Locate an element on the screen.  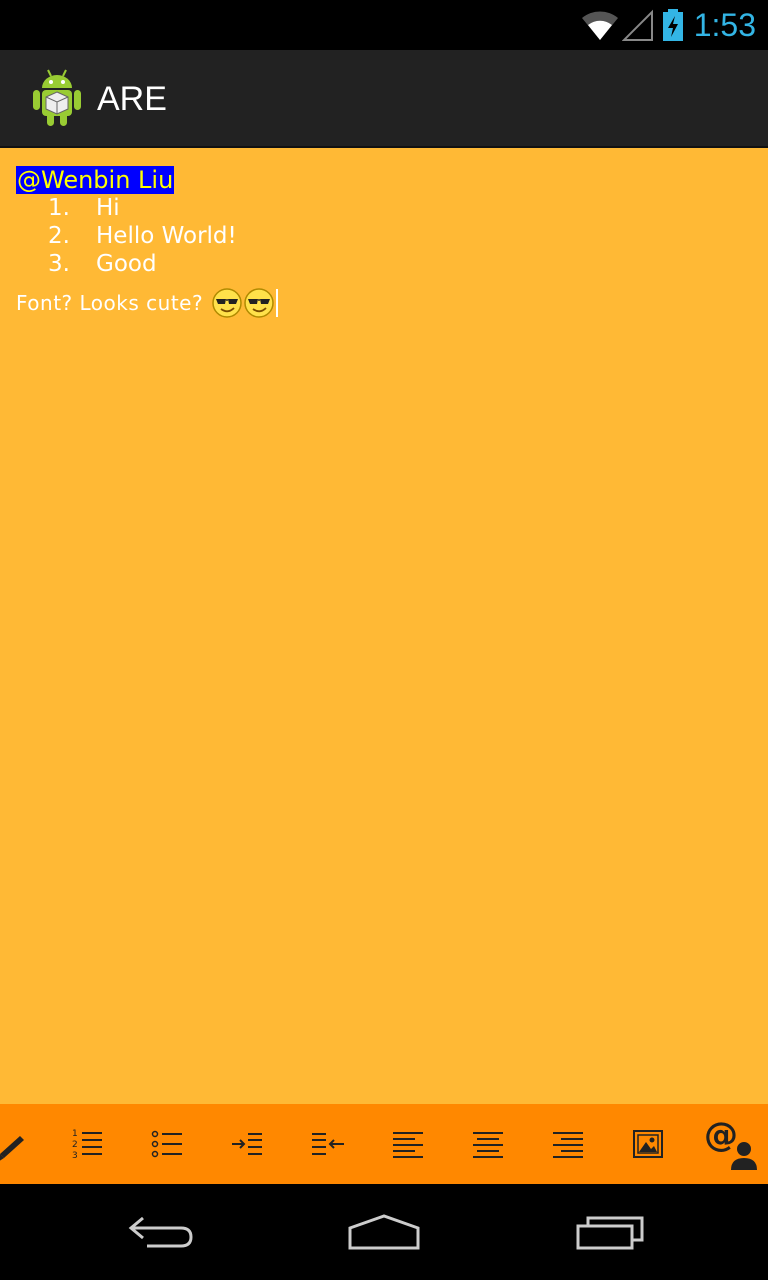
align-center-icon is located at coordinates (488, 1145).